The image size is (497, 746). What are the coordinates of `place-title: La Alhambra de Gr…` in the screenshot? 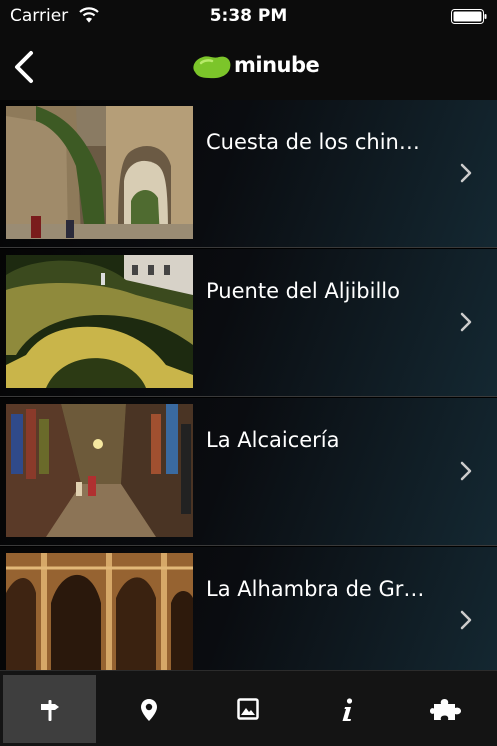 It's located at (315, 589).